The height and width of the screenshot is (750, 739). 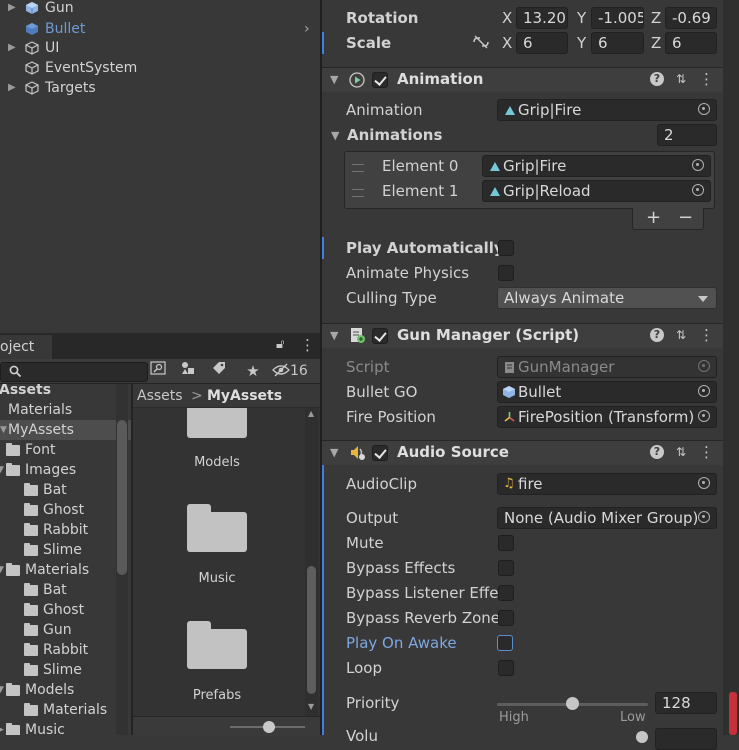 I want to click on volume-slider-handle, so click(x=642, y=737).